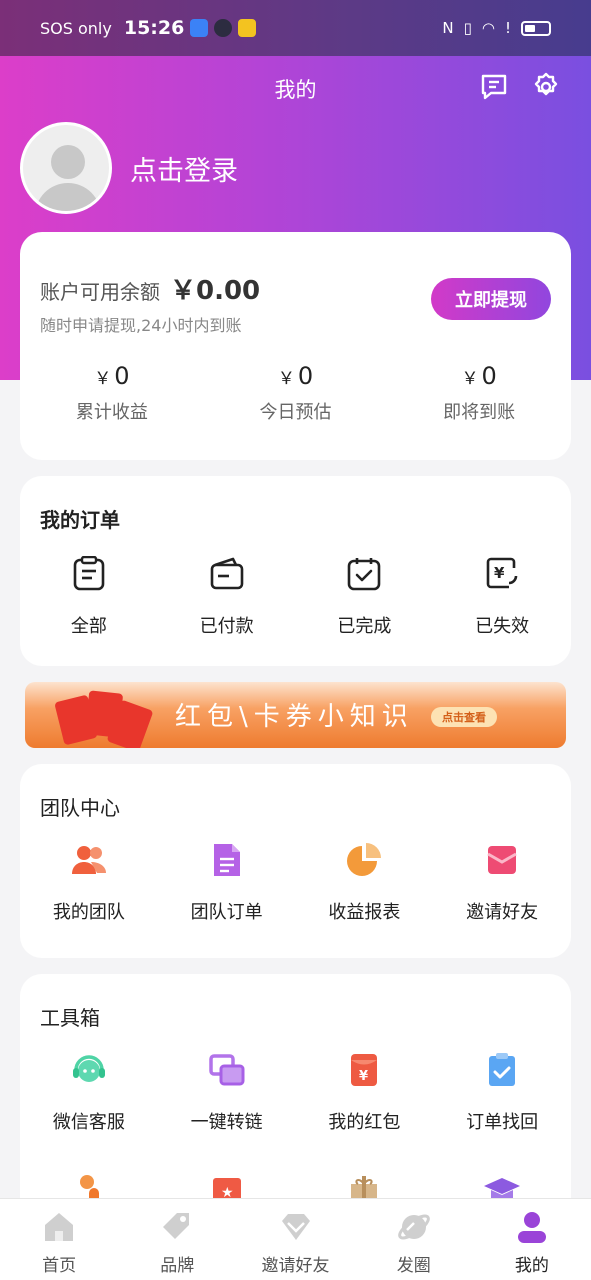  What do you see at coordinates (488, 28) in the screenshot?
I see `wifi-icon: ◠` at bounding box center [488, 28].